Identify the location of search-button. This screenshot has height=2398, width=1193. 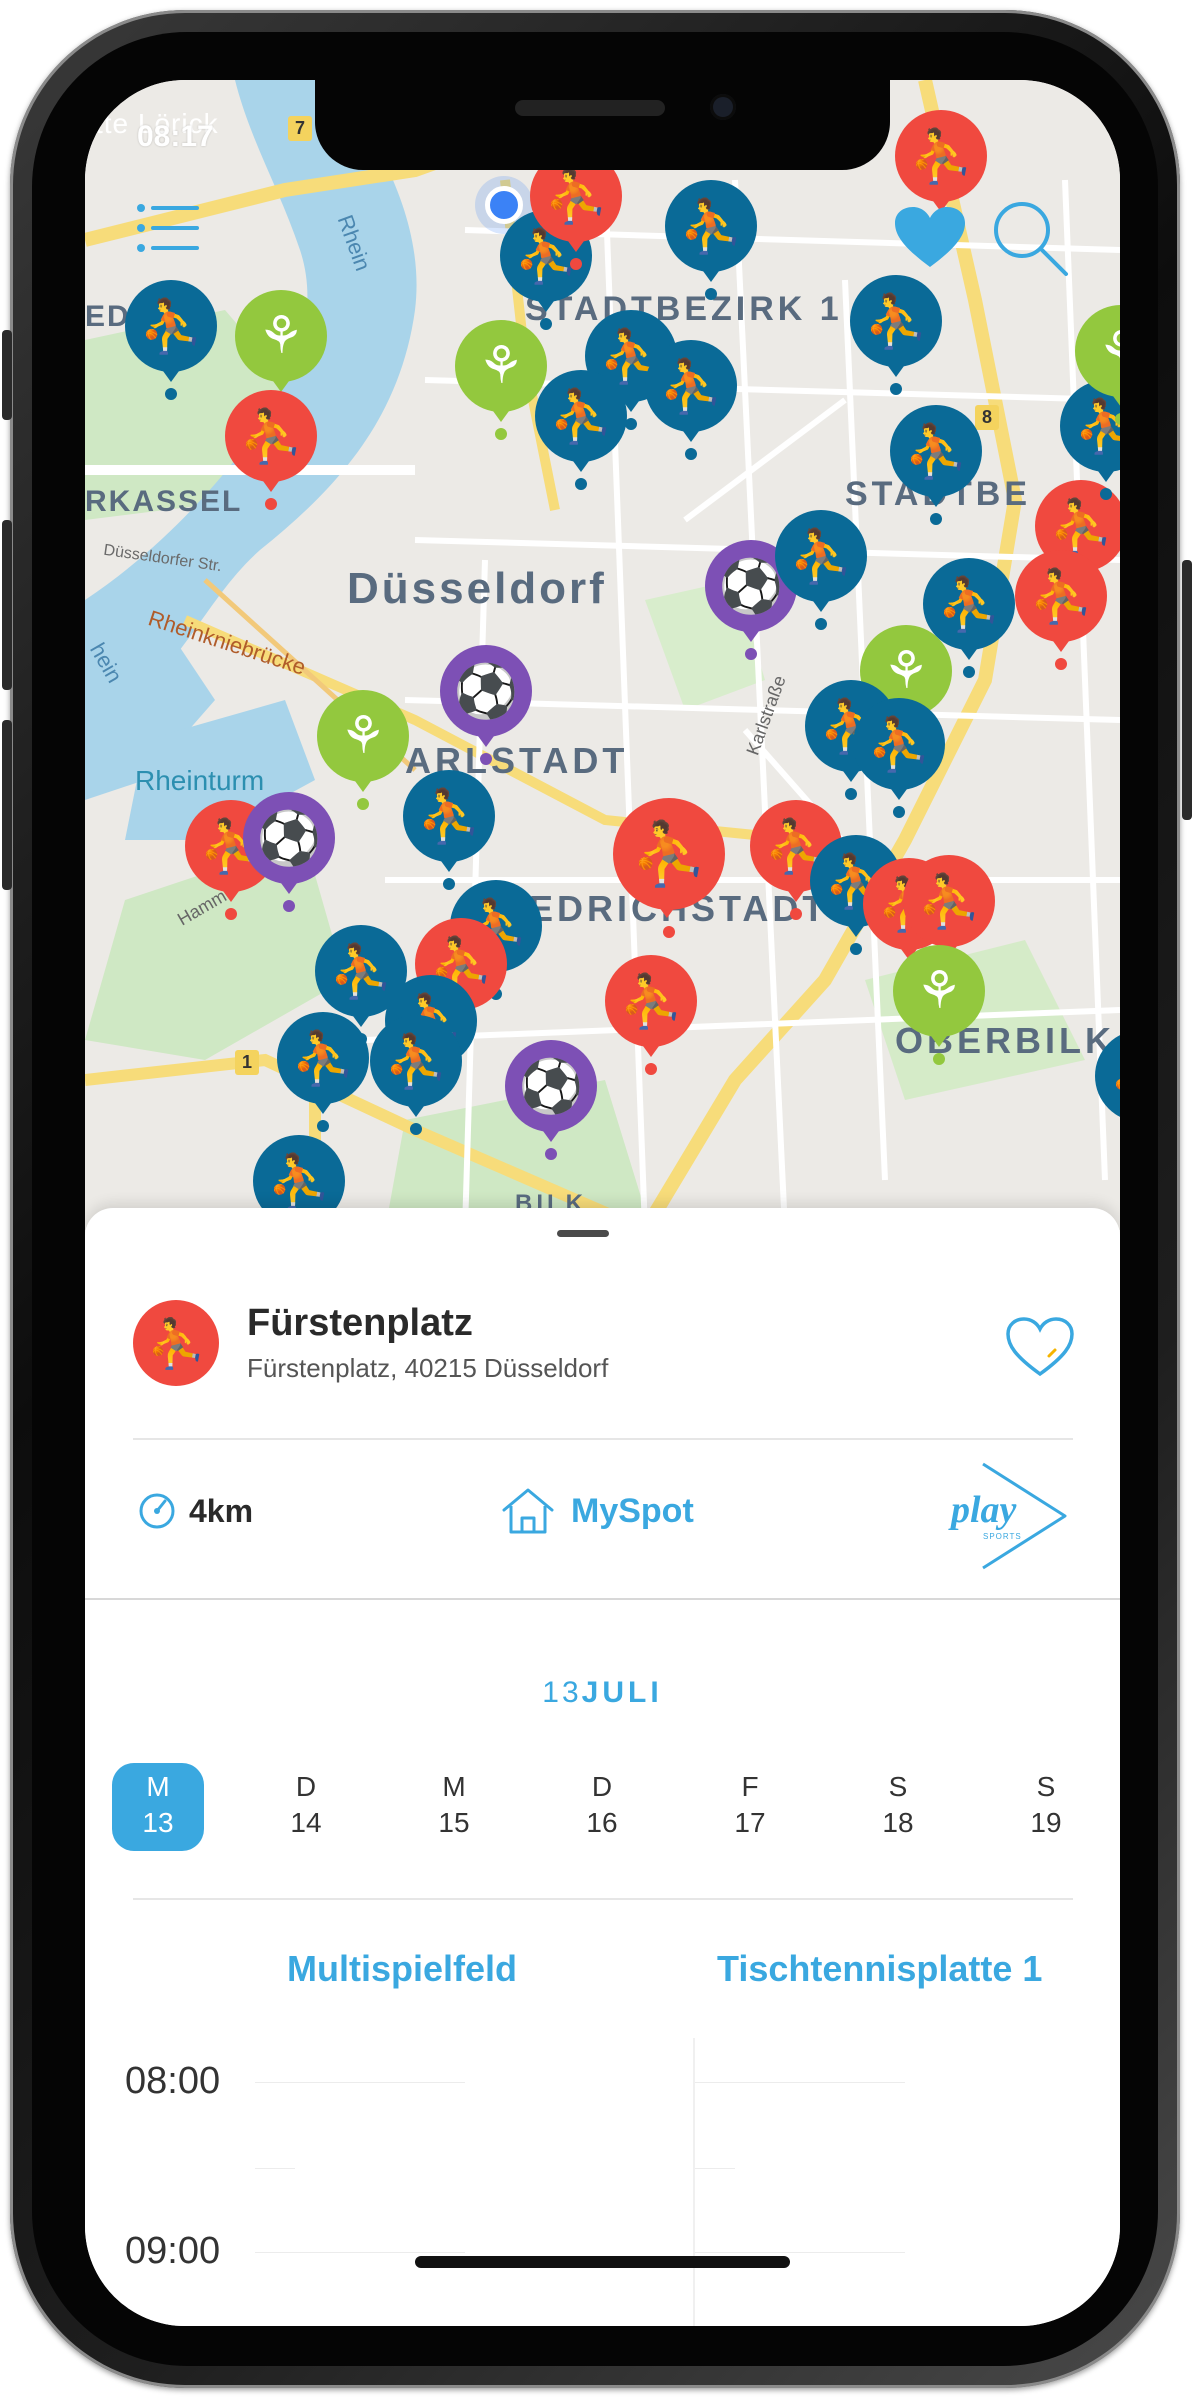
(1030, 238).